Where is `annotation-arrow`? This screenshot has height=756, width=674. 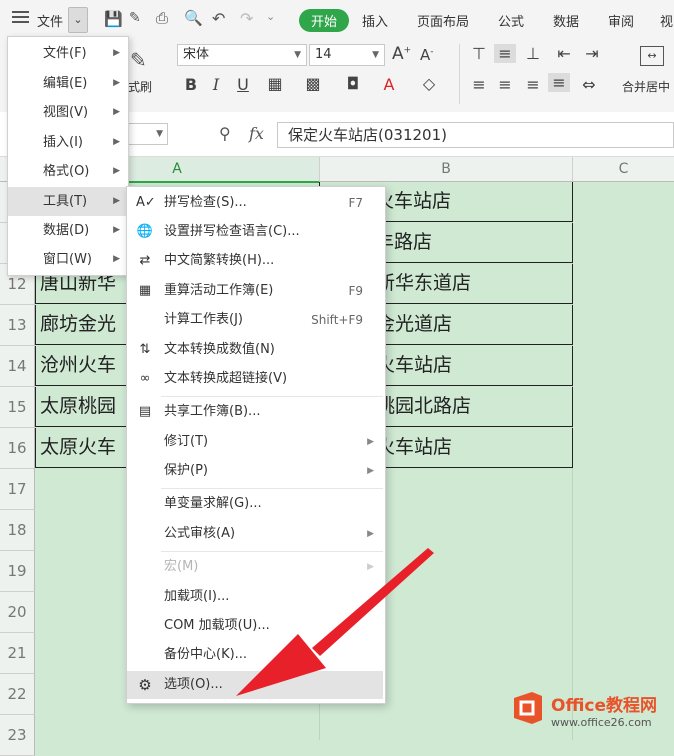
annotation-arrow is located at coordinates (335, 622).